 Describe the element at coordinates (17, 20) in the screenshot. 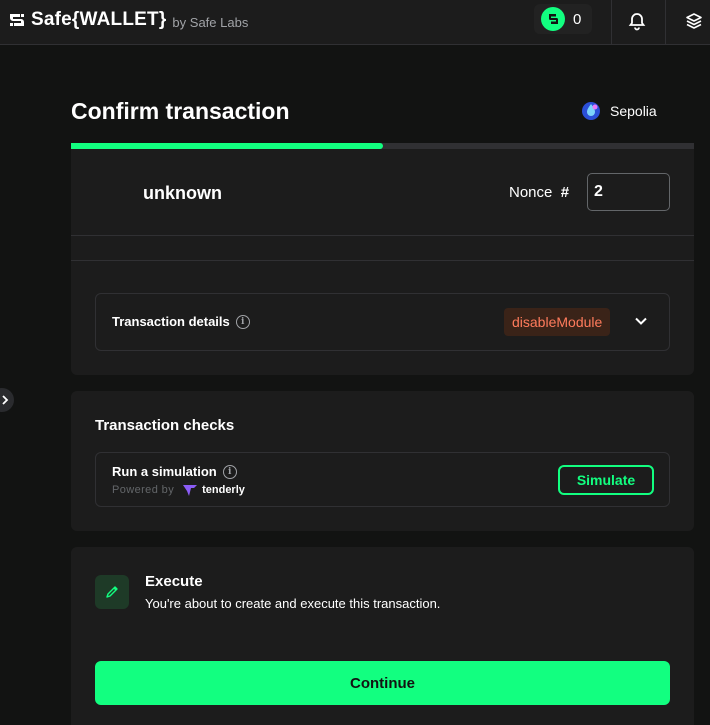

I see `safe-logo-icon` at that location.